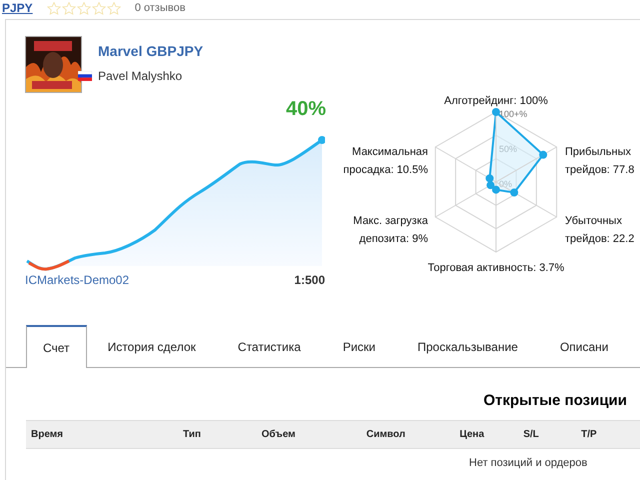 The height and width of the screenshot is (480, 640). I want to click on section-heading: Открытые позиции, so click(555, 400).